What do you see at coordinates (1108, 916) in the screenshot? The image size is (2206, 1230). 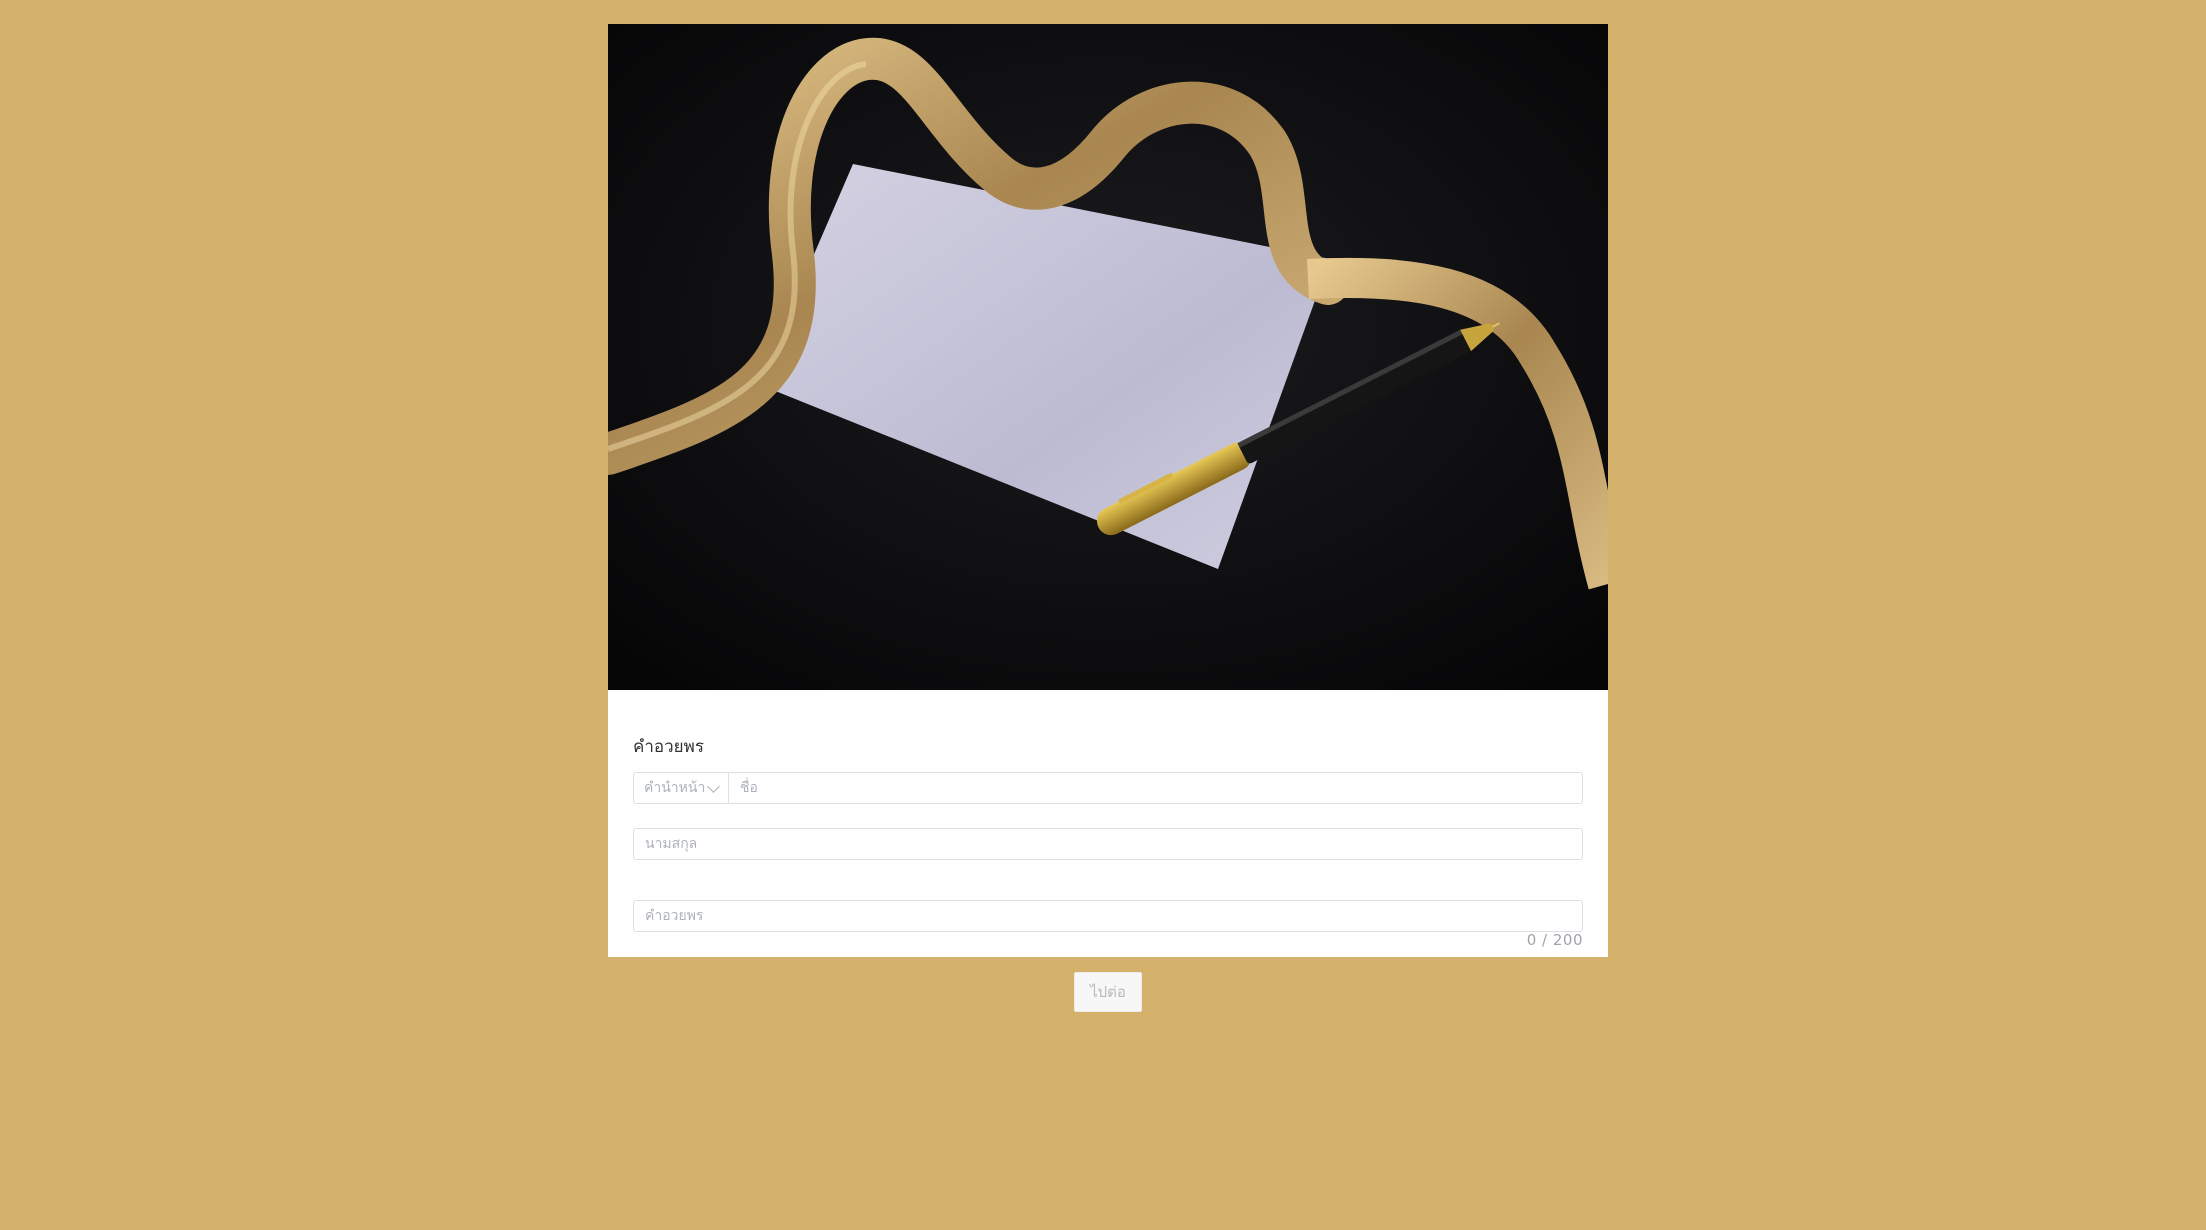 I see `blessing-input` at bounding box center [1108, 916].